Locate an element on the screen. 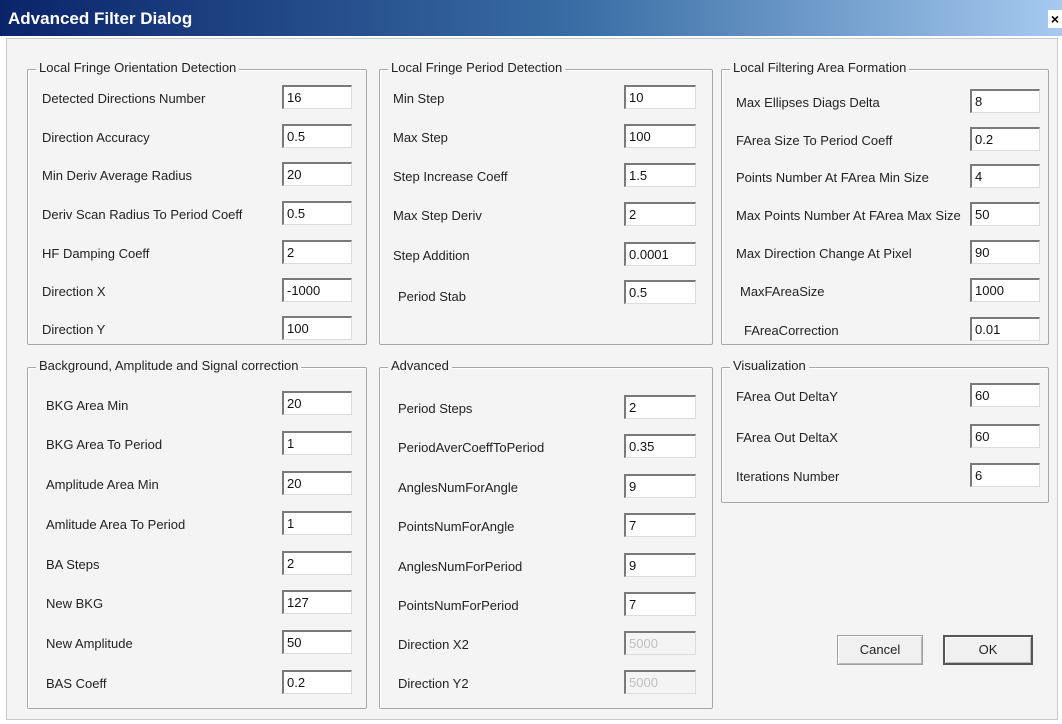 This screenshot has width=1062, height=724. points-number-min-size-field: 4 is located at coordinates (1005, 176).